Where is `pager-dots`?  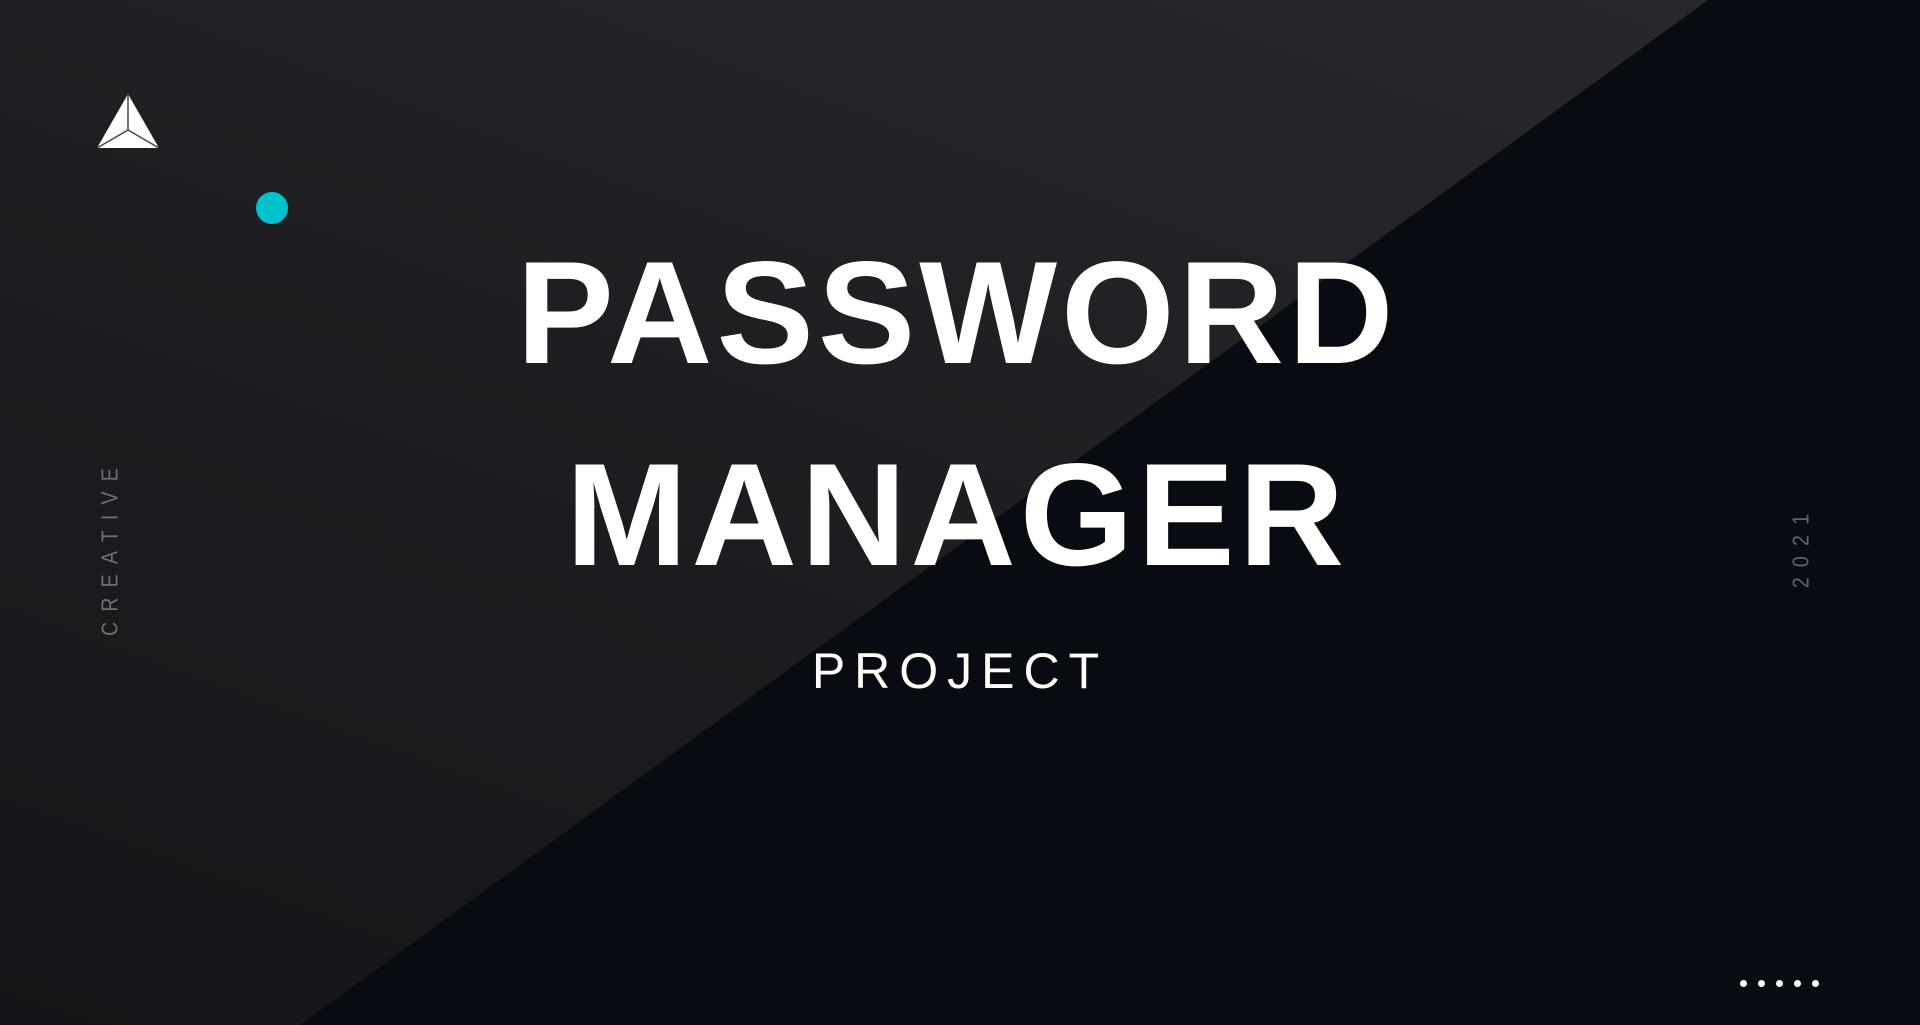 pager-dots is located at coordinates (1779, 983).